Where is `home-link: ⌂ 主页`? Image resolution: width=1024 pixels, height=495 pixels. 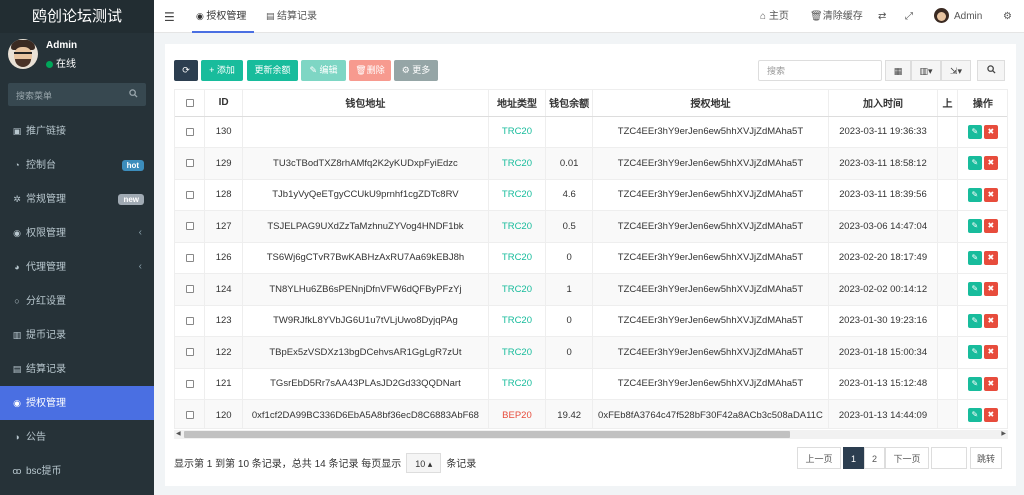
home-link: ⌂ 主页 is located at coordinates (774, 16).